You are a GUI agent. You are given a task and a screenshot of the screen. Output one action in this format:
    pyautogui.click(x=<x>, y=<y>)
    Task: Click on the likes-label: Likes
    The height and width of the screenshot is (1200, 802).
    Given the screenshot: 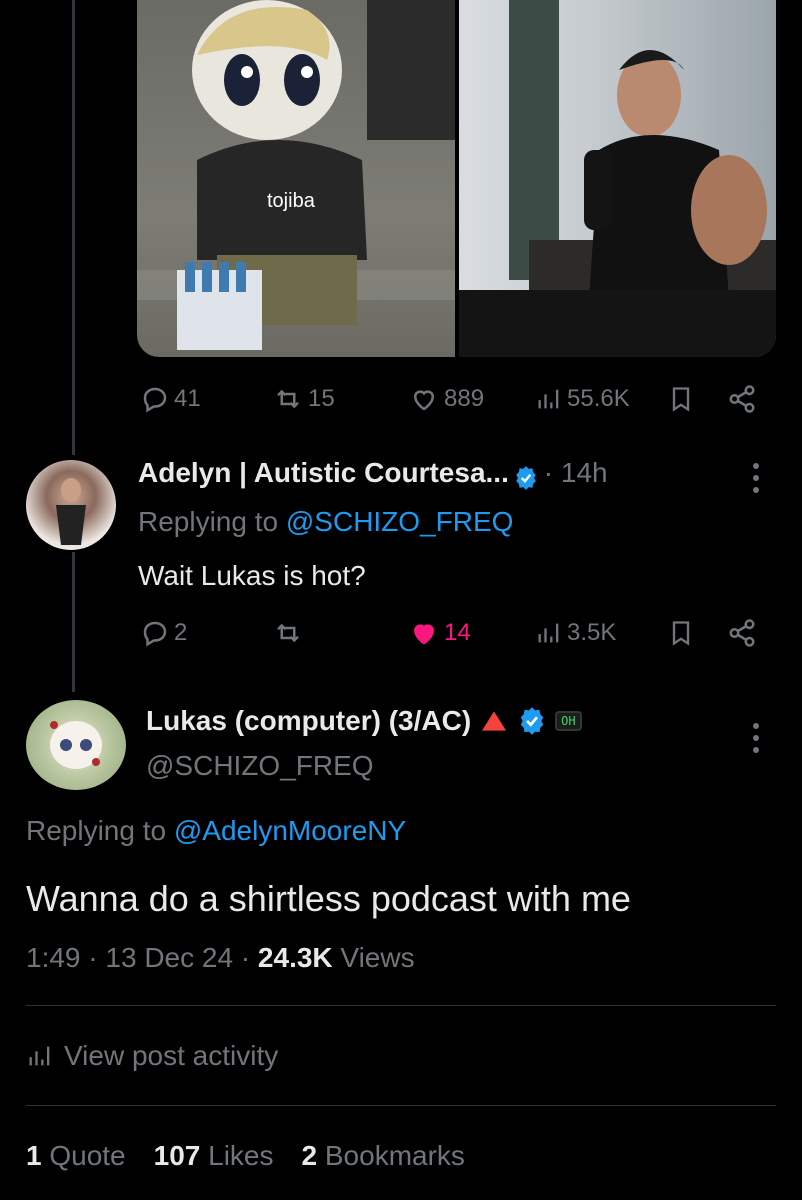 What is the action you would take?
    pyautogui.click(x=237, y=1155)
    